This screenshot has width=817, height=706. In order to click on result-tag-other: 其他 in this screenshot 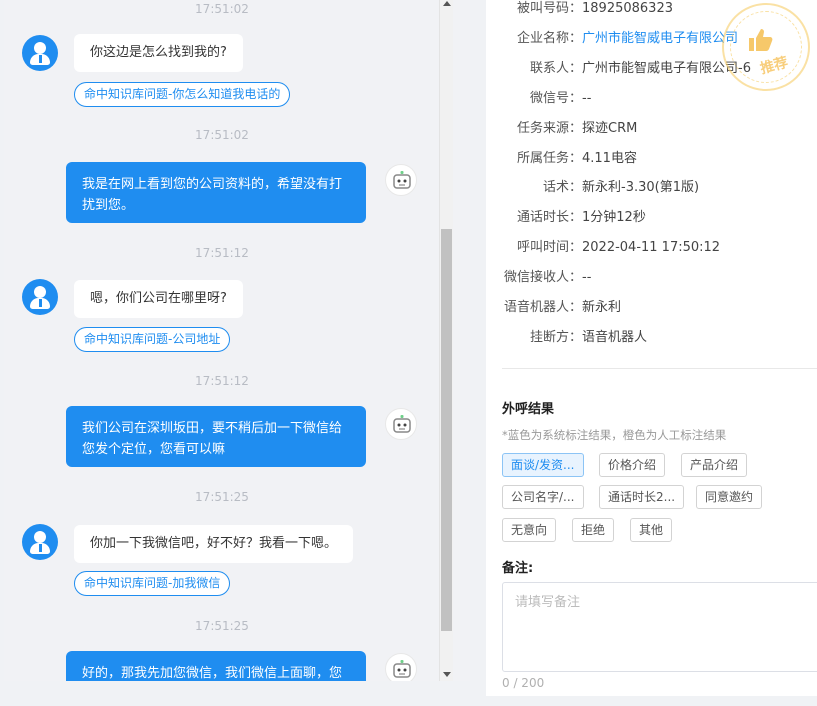, I will do `click(651, 530)`.